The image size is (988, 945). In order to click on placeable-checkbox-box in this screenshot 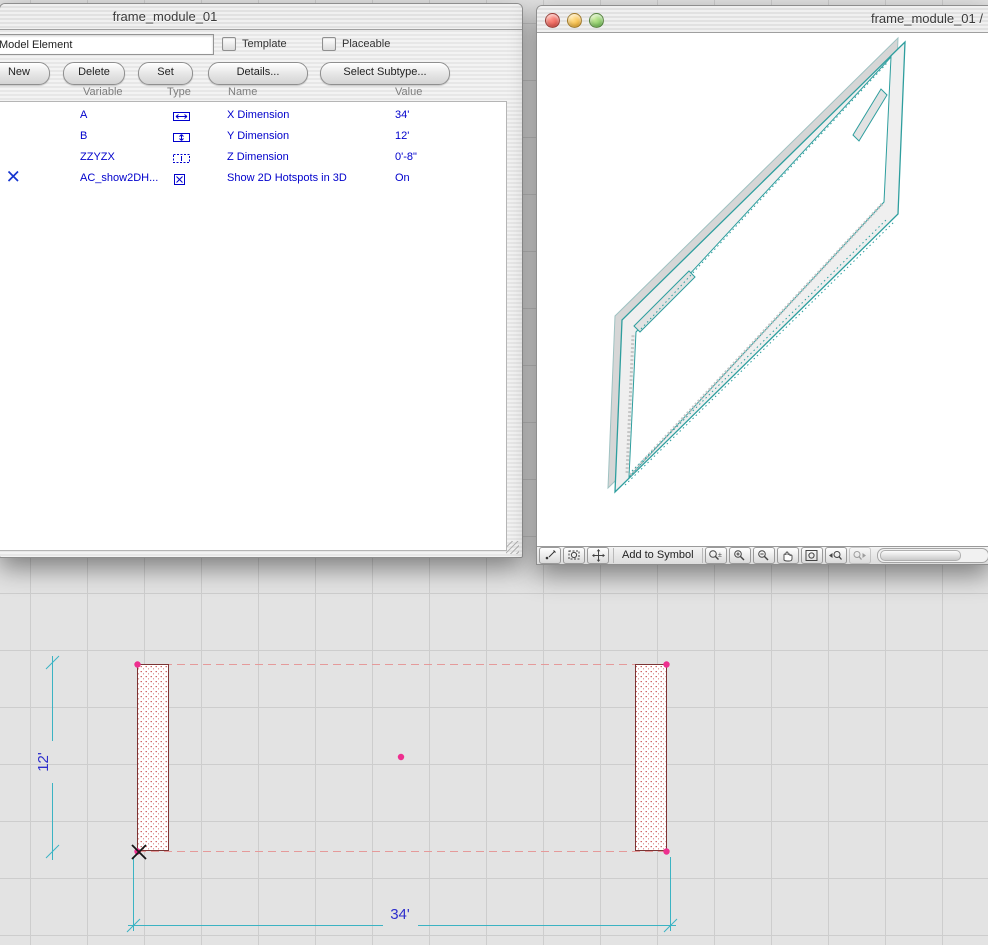, I will do `click(329, 44)`.